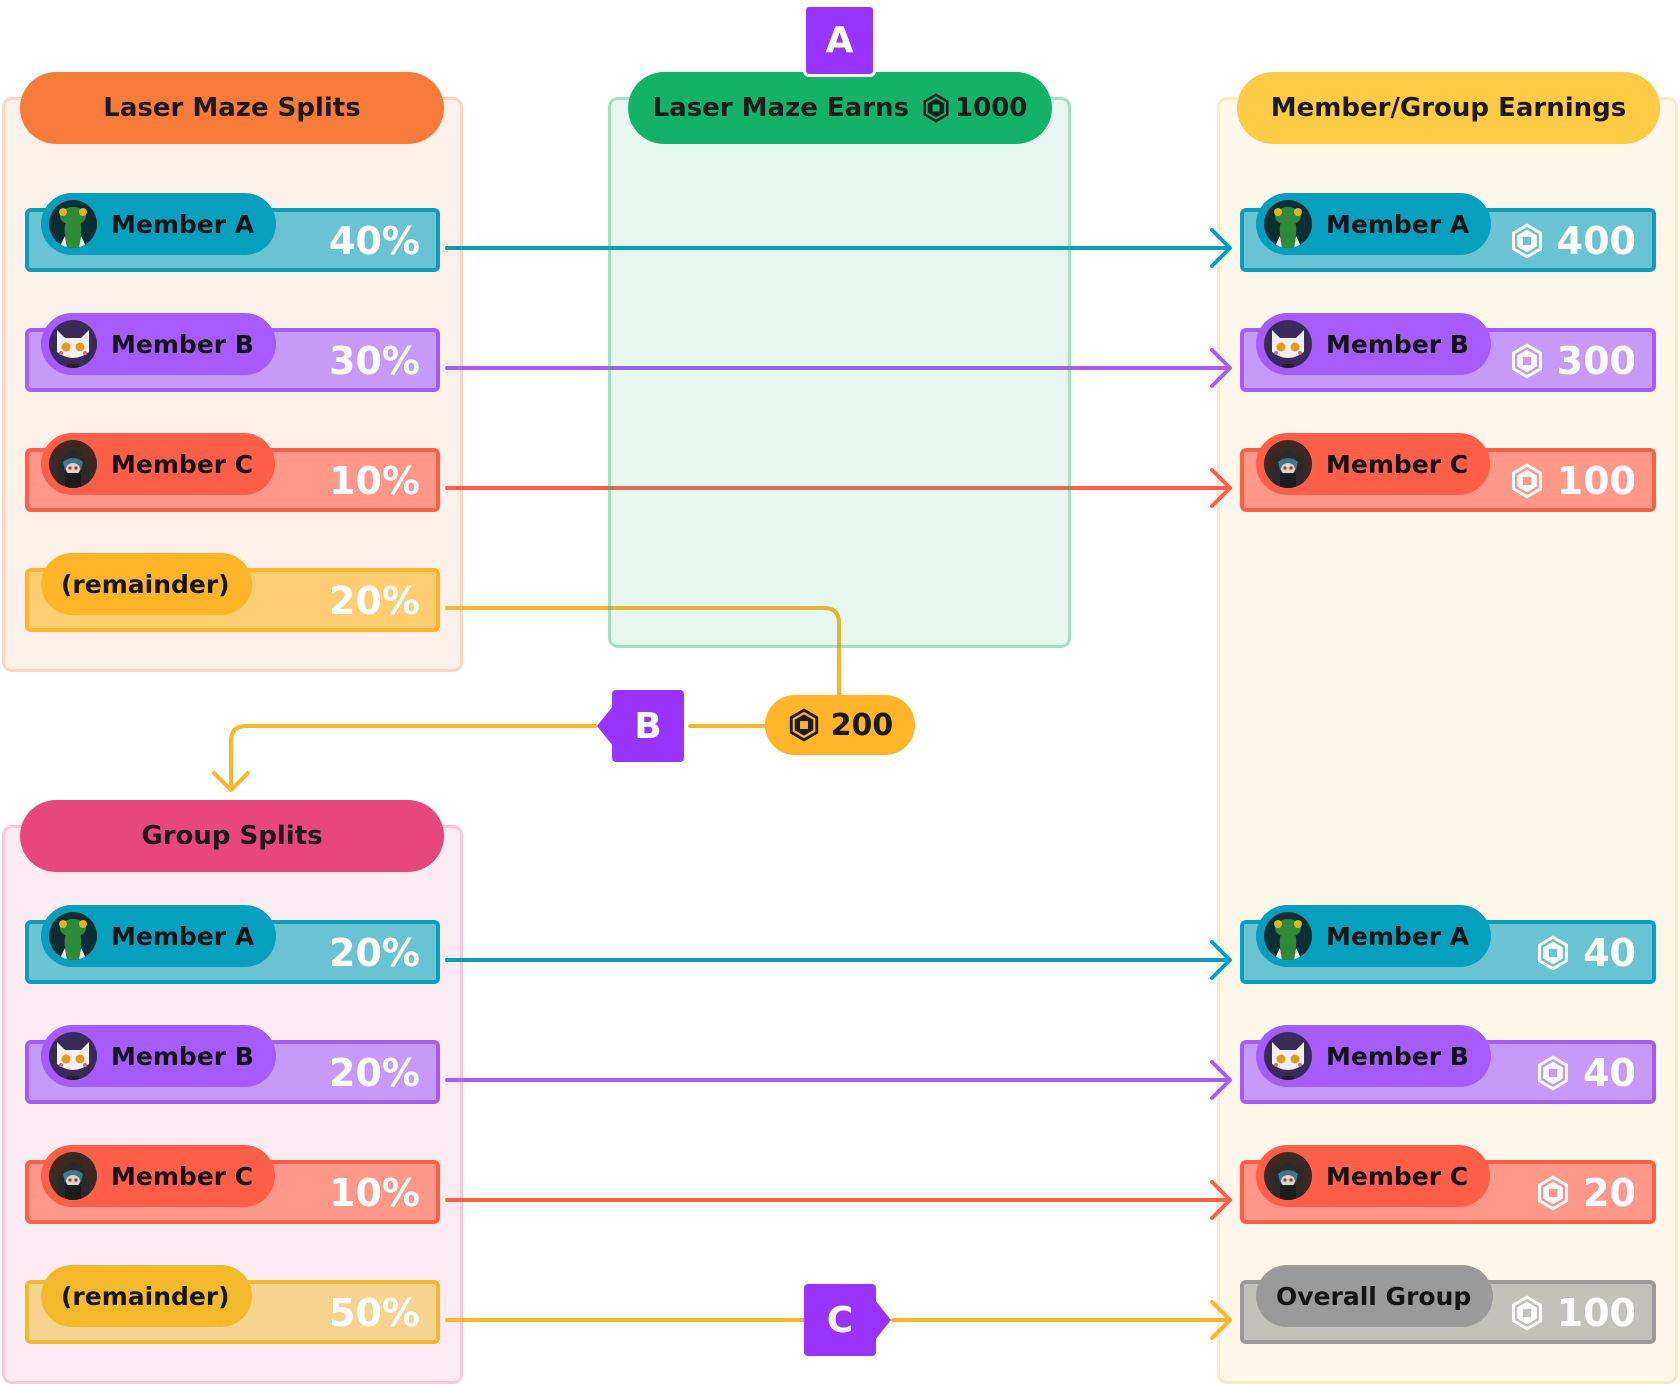  What do you see at coordinates (839, 40) in the screenshot?
I see `marker-a: A` at bounding box center [839, 40].